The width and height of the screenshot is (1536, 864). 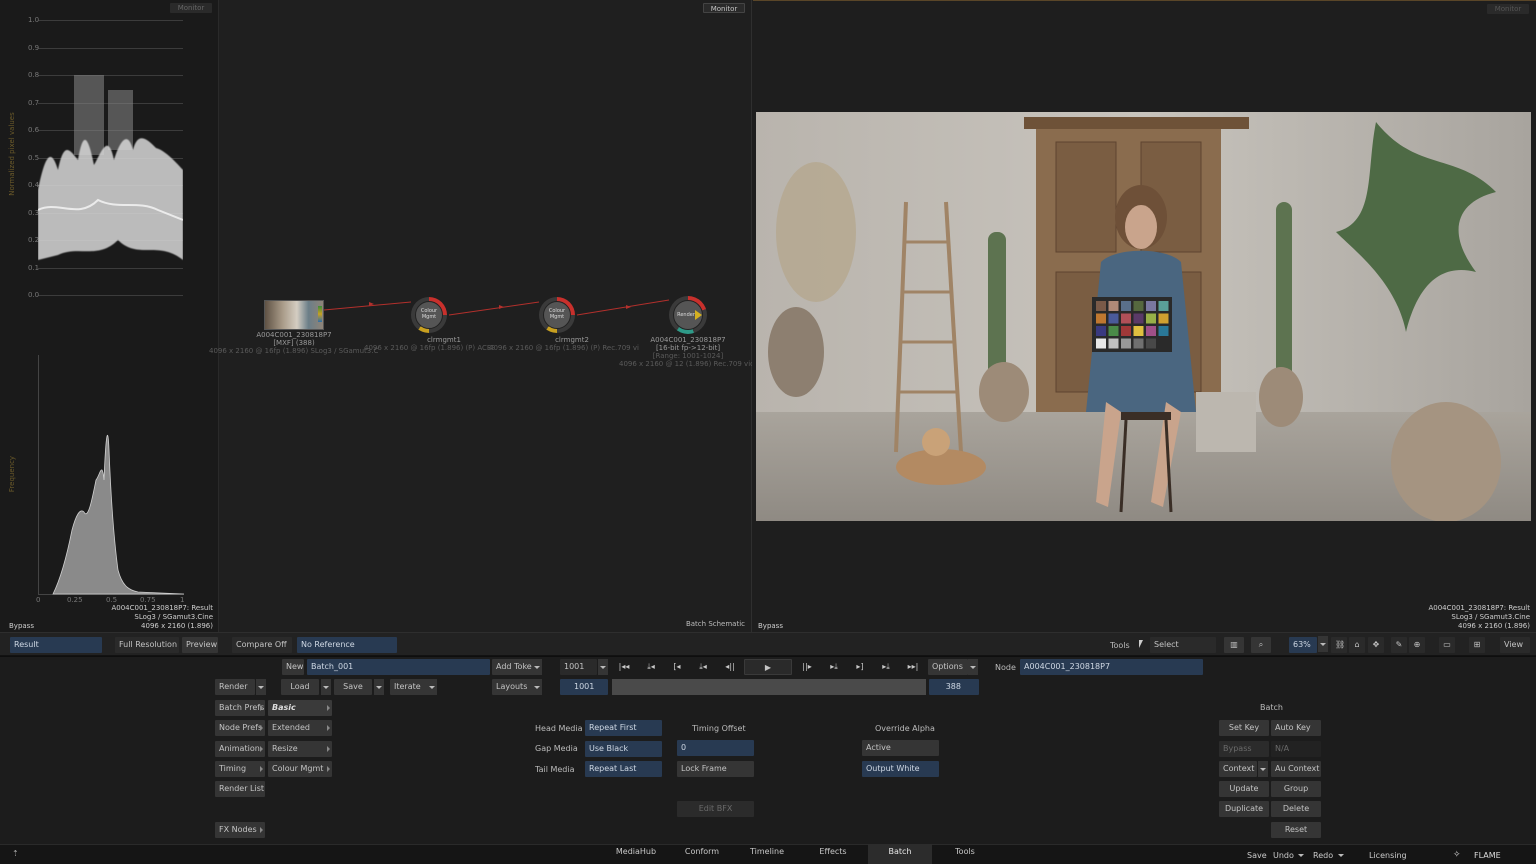 What do you see at coordinates (1417, 645) in the screenshot?
I see `target-icon: ⊕` at bounding box center [1417, 645].